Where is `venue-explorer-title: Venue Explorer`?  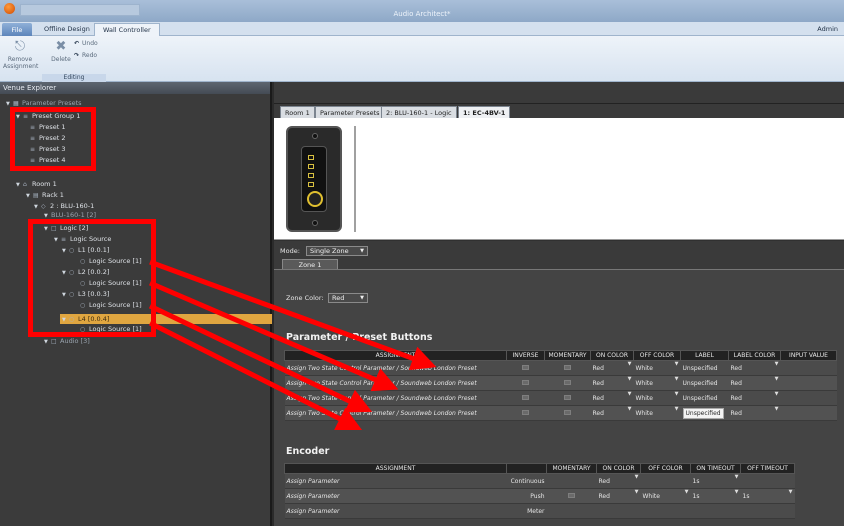 venue-explorer-title: Venue Explorer is located at coordinates (135, 88).